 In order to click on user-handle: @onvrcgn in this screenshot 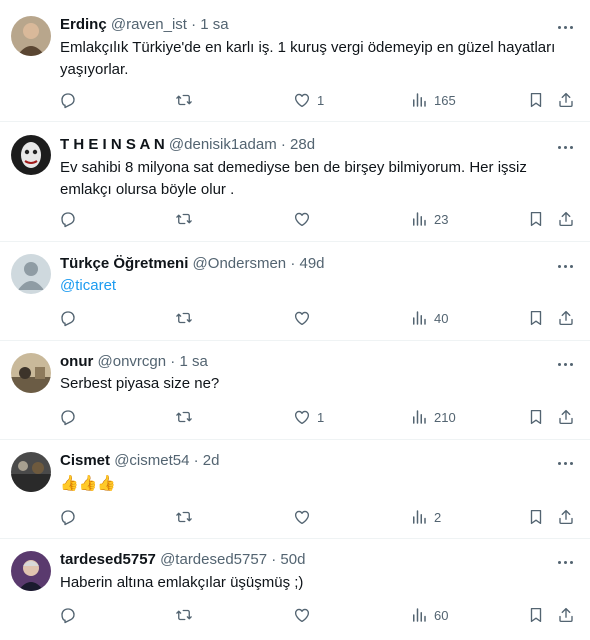, I will do `click(132, 361)`.